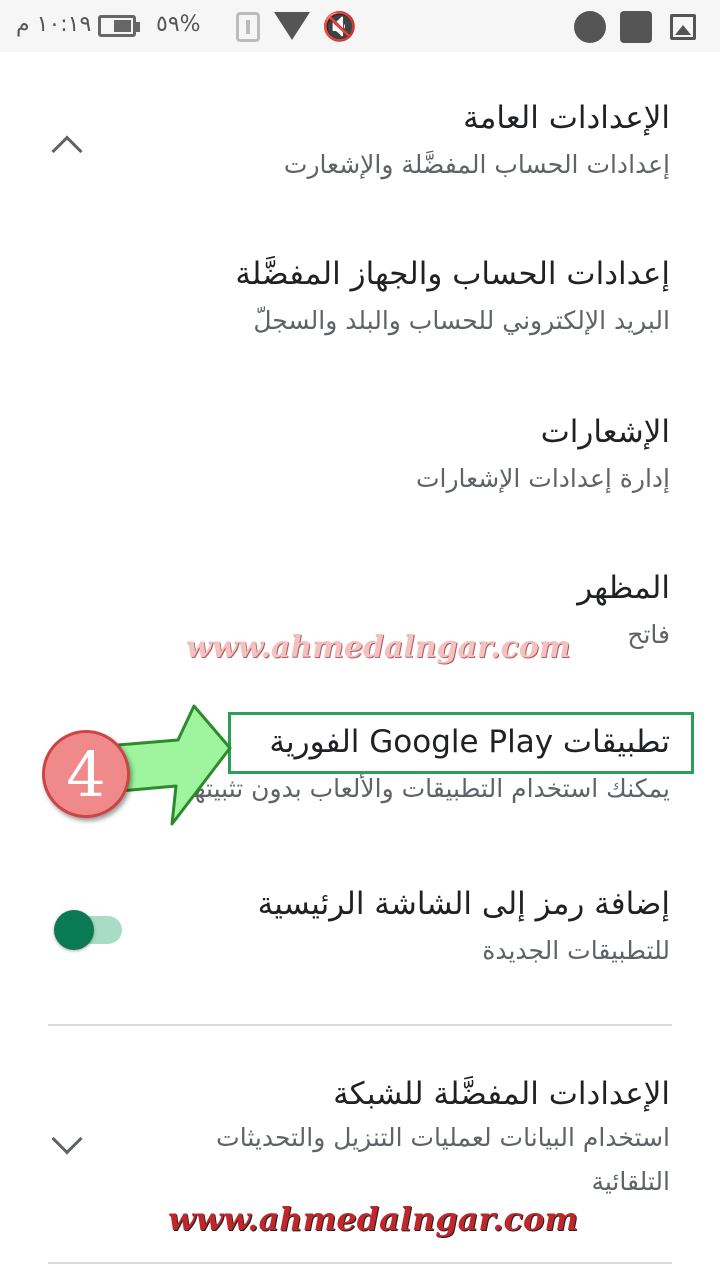 This screenshot has height=1280, width=720. What do you see at coordinates (543, 453) in the screenshot?
I see `notifications-settings: الإشعارات إدارة إعدادات الإشعارات` at bounding box center [543, 453].